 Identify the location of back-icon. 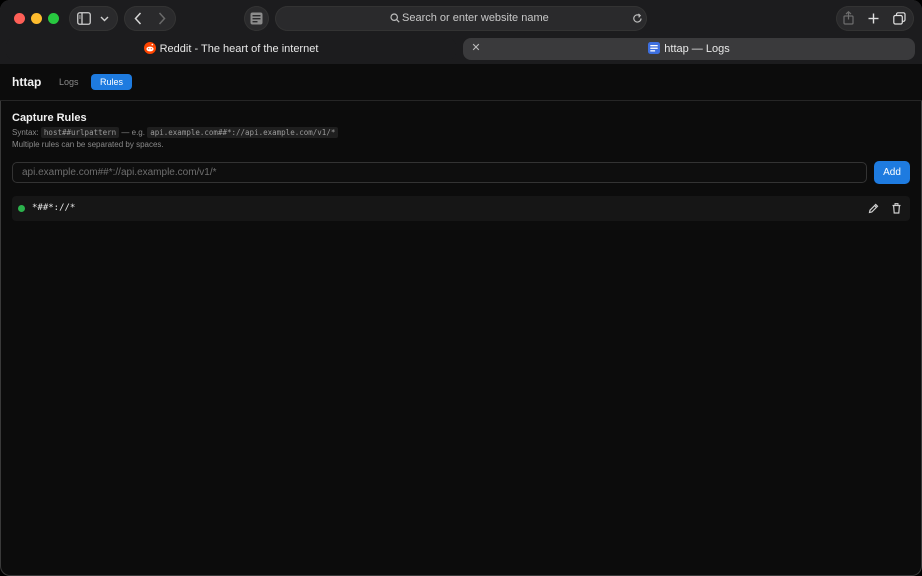
(138, 18).